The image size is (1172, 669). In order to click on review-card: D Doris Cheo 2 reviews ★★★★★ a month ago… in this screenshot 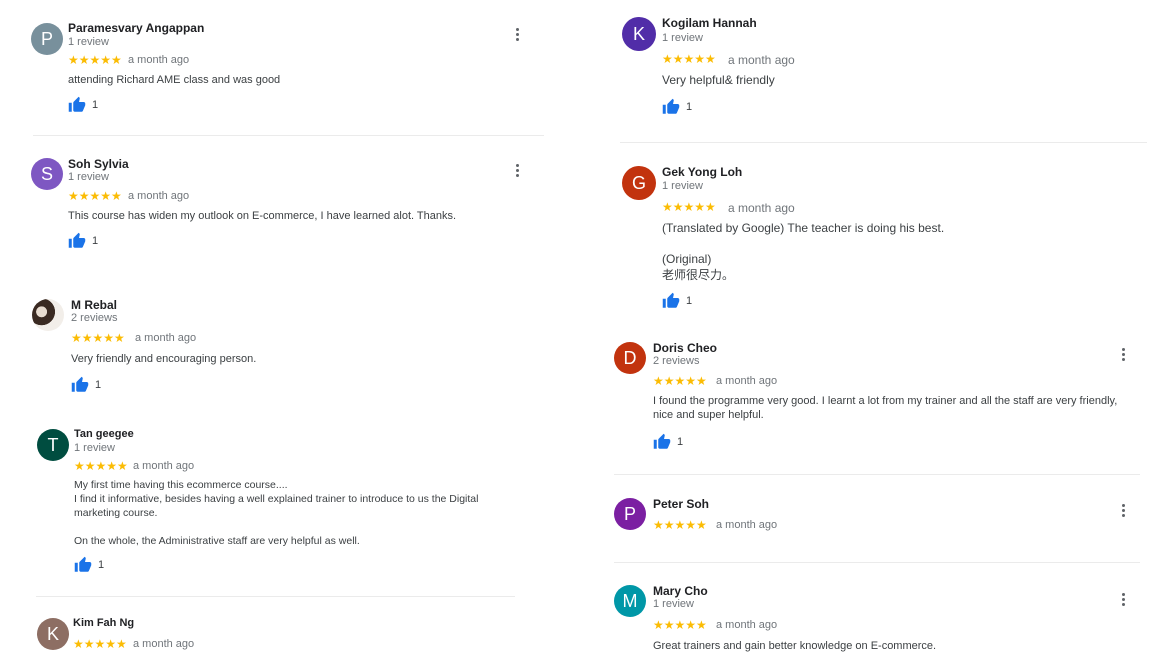, I will do `click(886, 405)`.